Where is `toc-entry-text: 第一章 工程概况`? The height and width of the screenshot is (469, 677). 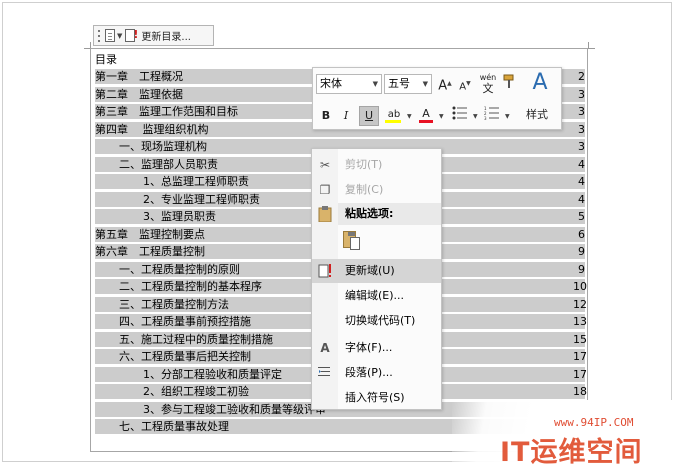
toc-entry-text: 第一章 工程概况 is located at coordinates (139, 76).